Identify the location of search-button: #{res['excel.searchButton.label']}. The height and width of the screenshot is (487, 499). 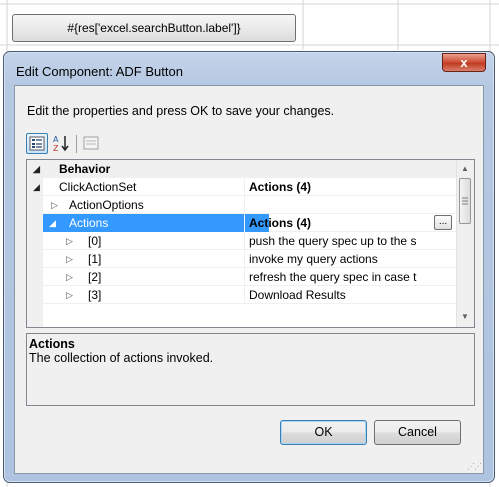
(154, 28).